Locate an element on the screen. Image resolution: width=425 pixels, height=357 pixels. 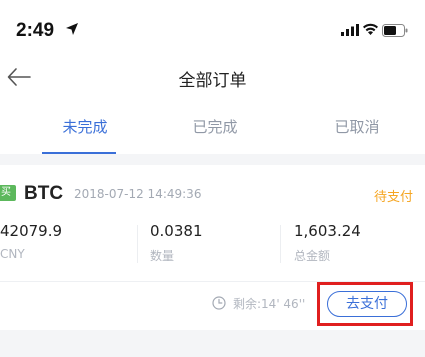
battery-icon is located at coordinates (395, 30).